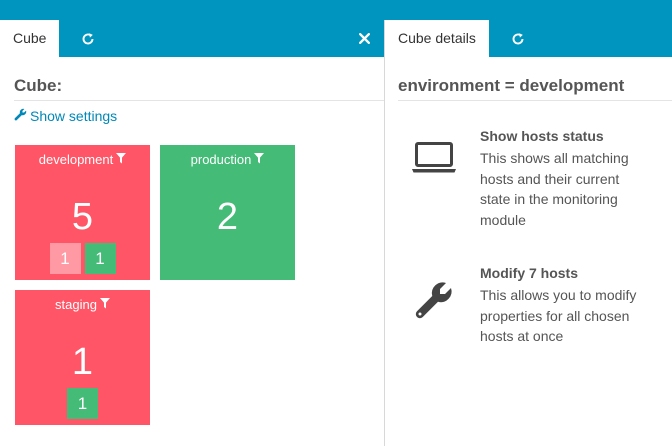 This screenshot has height=446, width=672. What do you see at coordinates (434, 158) in the screenshot?
I see `laptop-icon` at bounding box center [434, 158].